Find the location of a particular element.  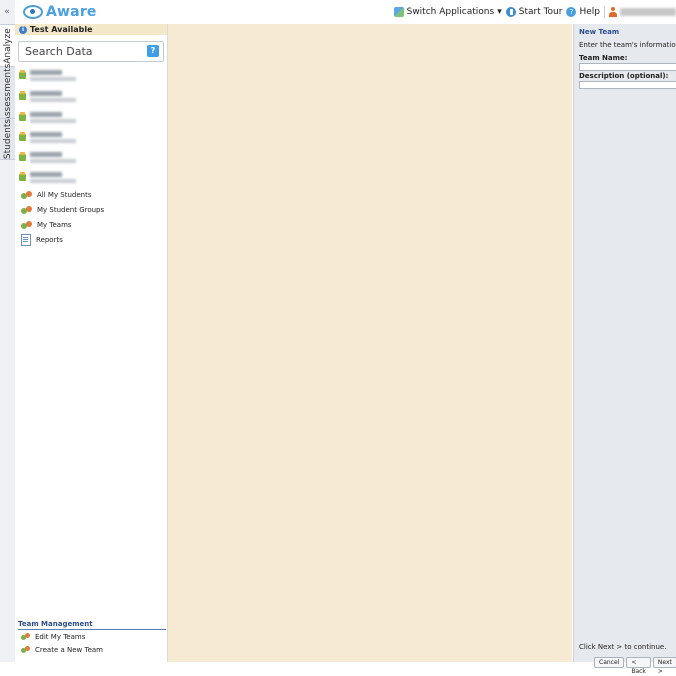

nav-my-student-groups: My Student Groups is located at coordinates (62, 210).